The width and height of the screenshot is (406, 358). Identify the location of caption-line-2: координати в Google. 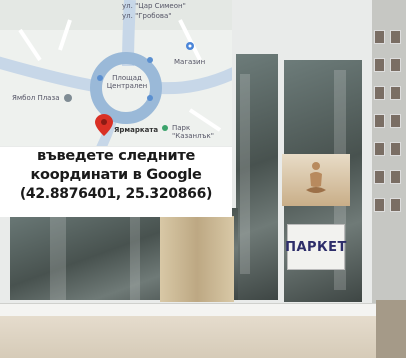
(116, 175).